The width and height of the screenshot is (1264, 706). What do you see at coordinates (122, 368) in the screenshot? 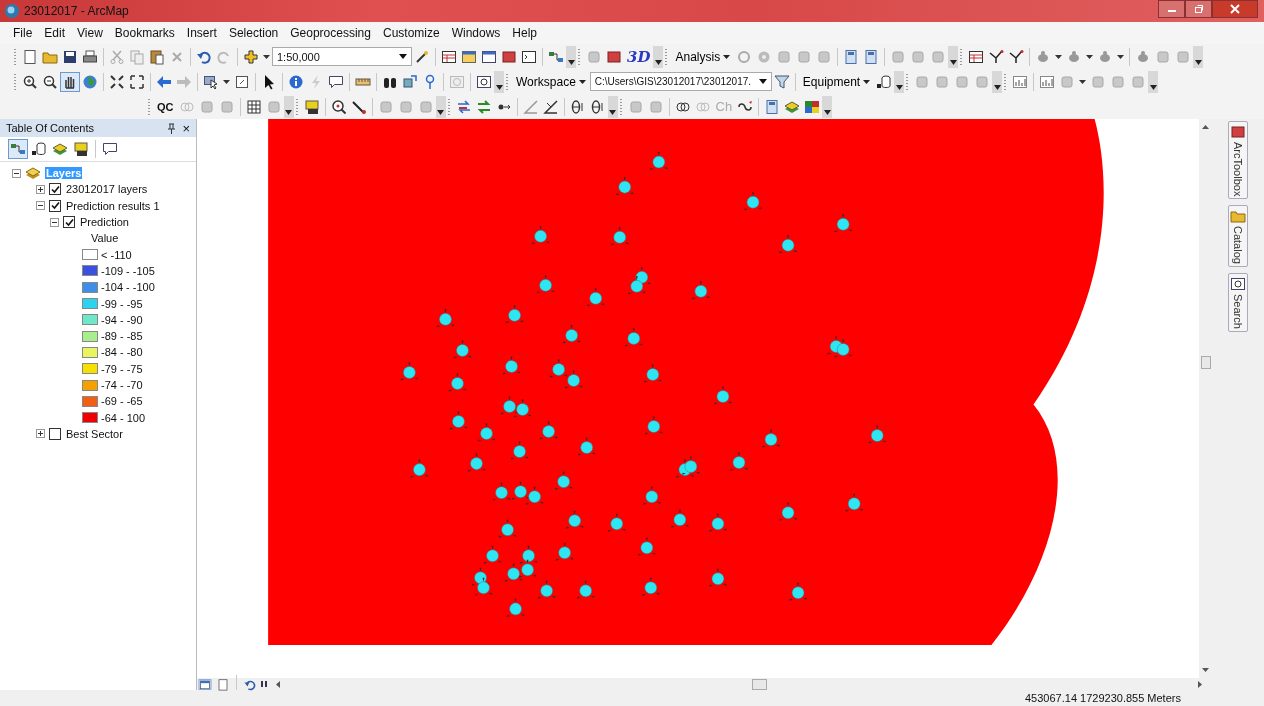
I see `legend-label: -79 - -75` at bounding box center [122, 368].